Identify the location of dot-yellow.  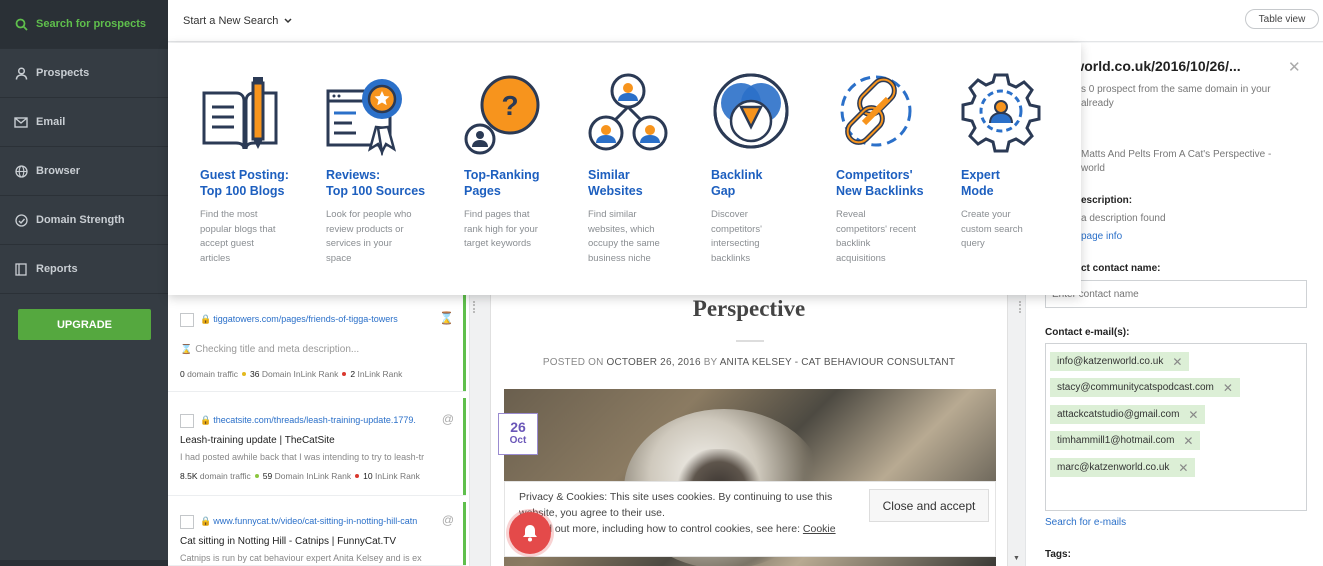
(243, 374).